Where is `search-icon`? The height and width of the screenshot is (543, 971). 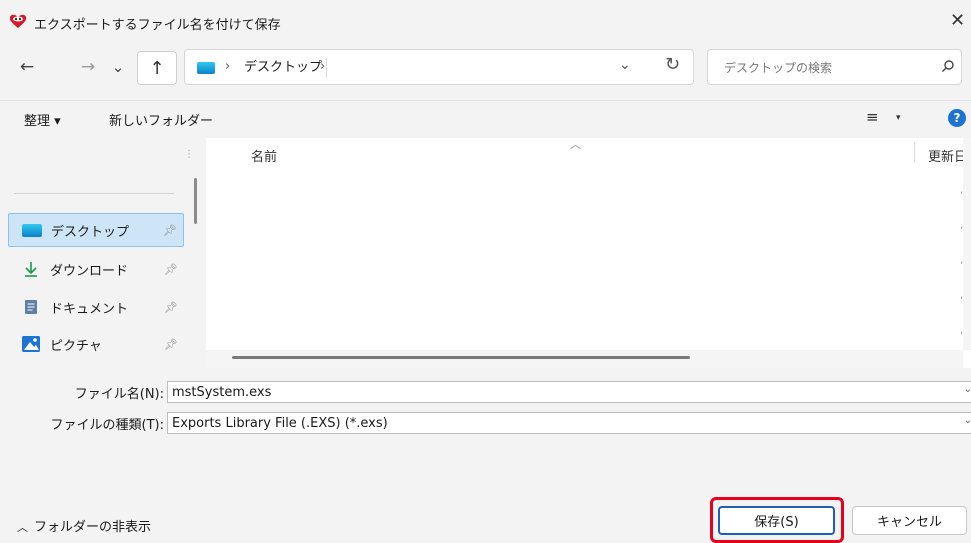
search-icon is located at coordinates (948, 66).